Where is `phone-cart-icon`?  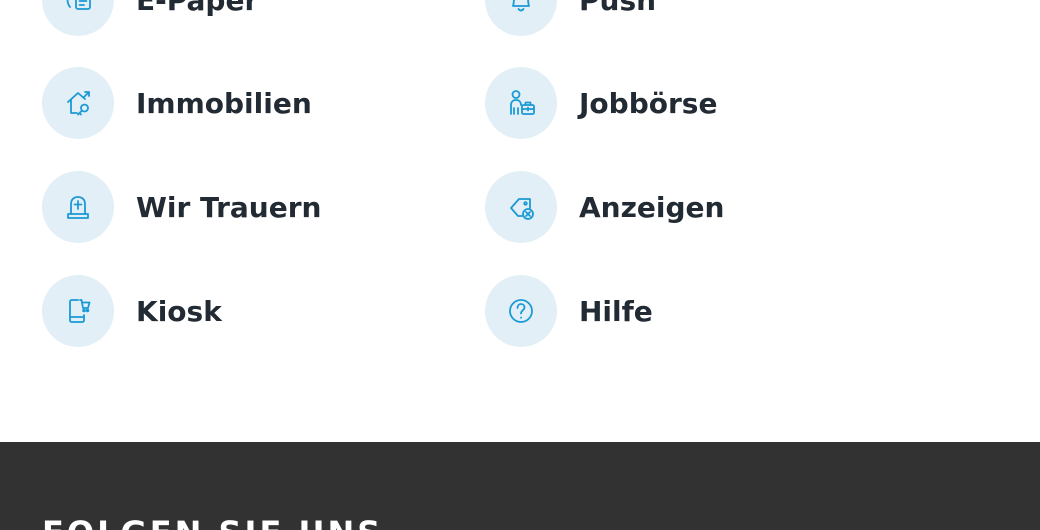 phone-cart-icon is located at coordinates (78, 311).